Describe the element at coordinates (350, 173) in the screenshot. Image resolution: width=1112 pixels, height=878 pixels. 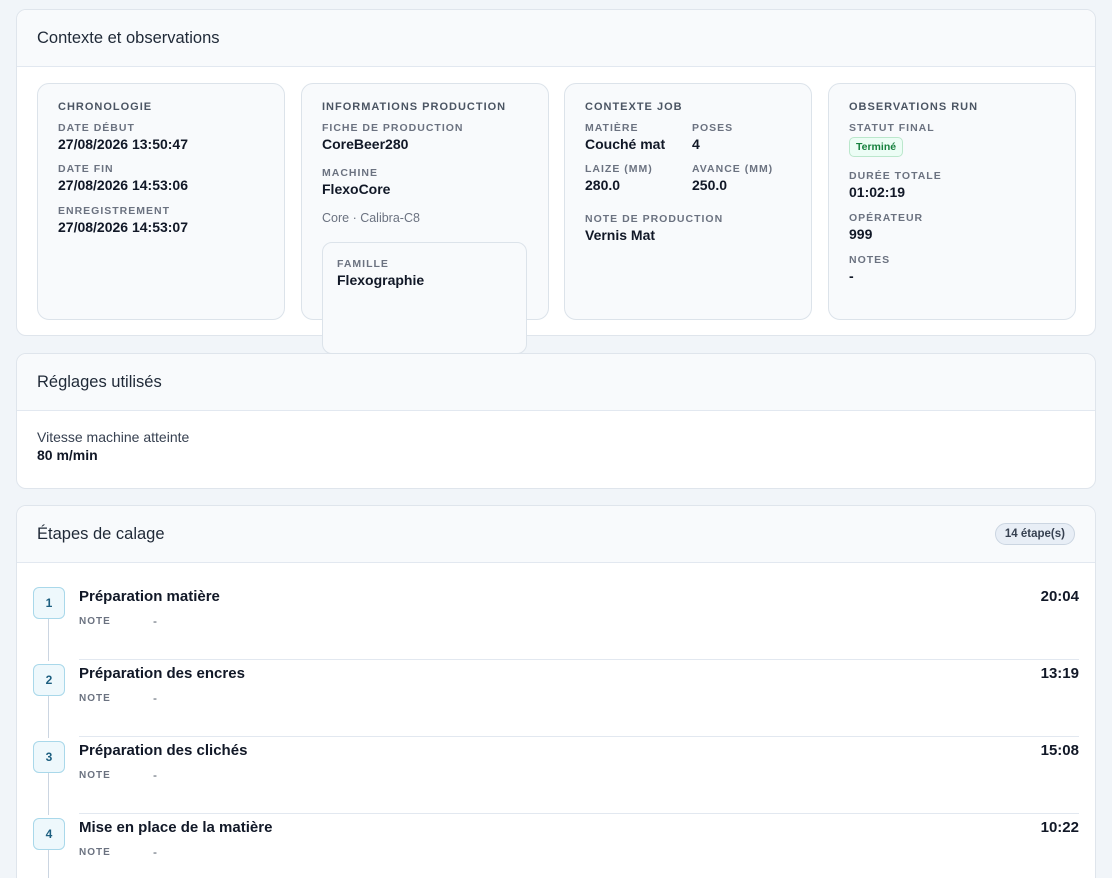
I see `machine-label: Machine` at that location.